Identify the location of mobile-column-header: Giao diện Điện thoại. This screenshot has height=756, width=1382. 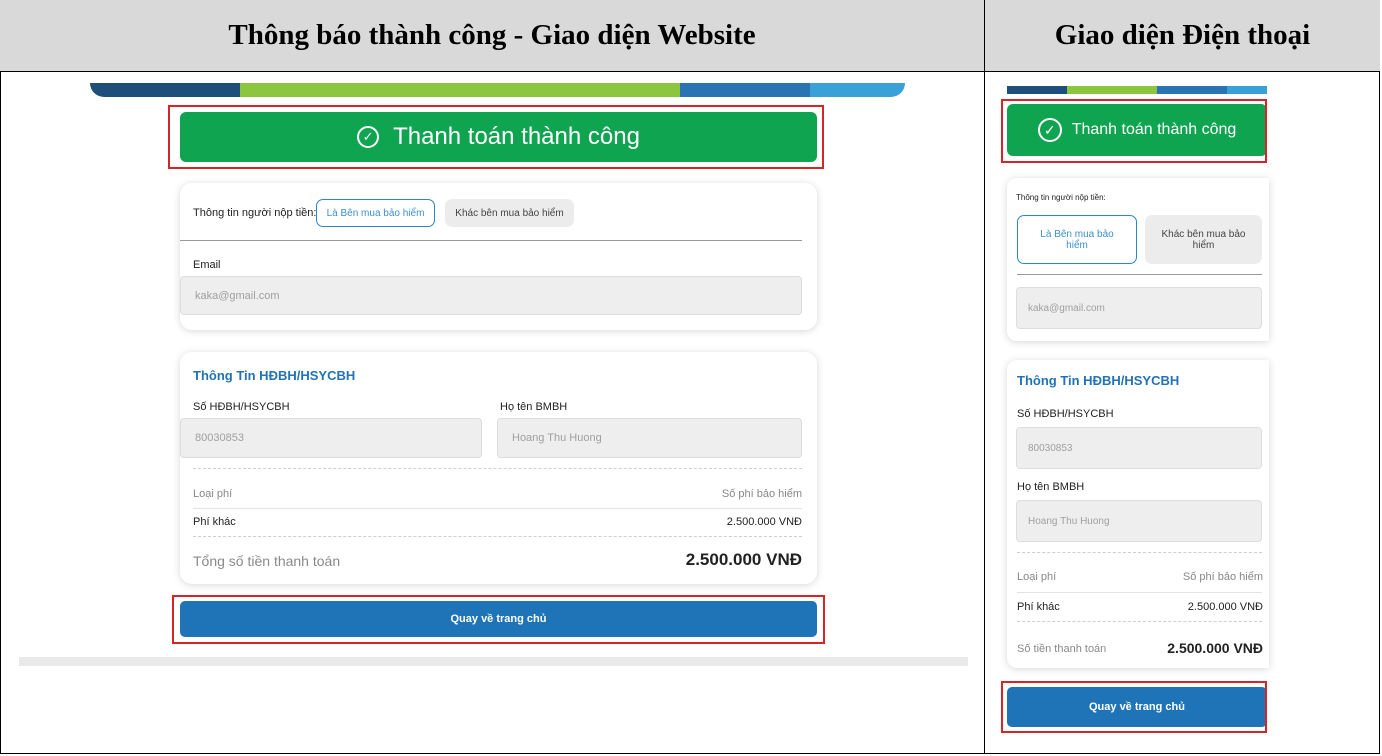
(1182, 36).